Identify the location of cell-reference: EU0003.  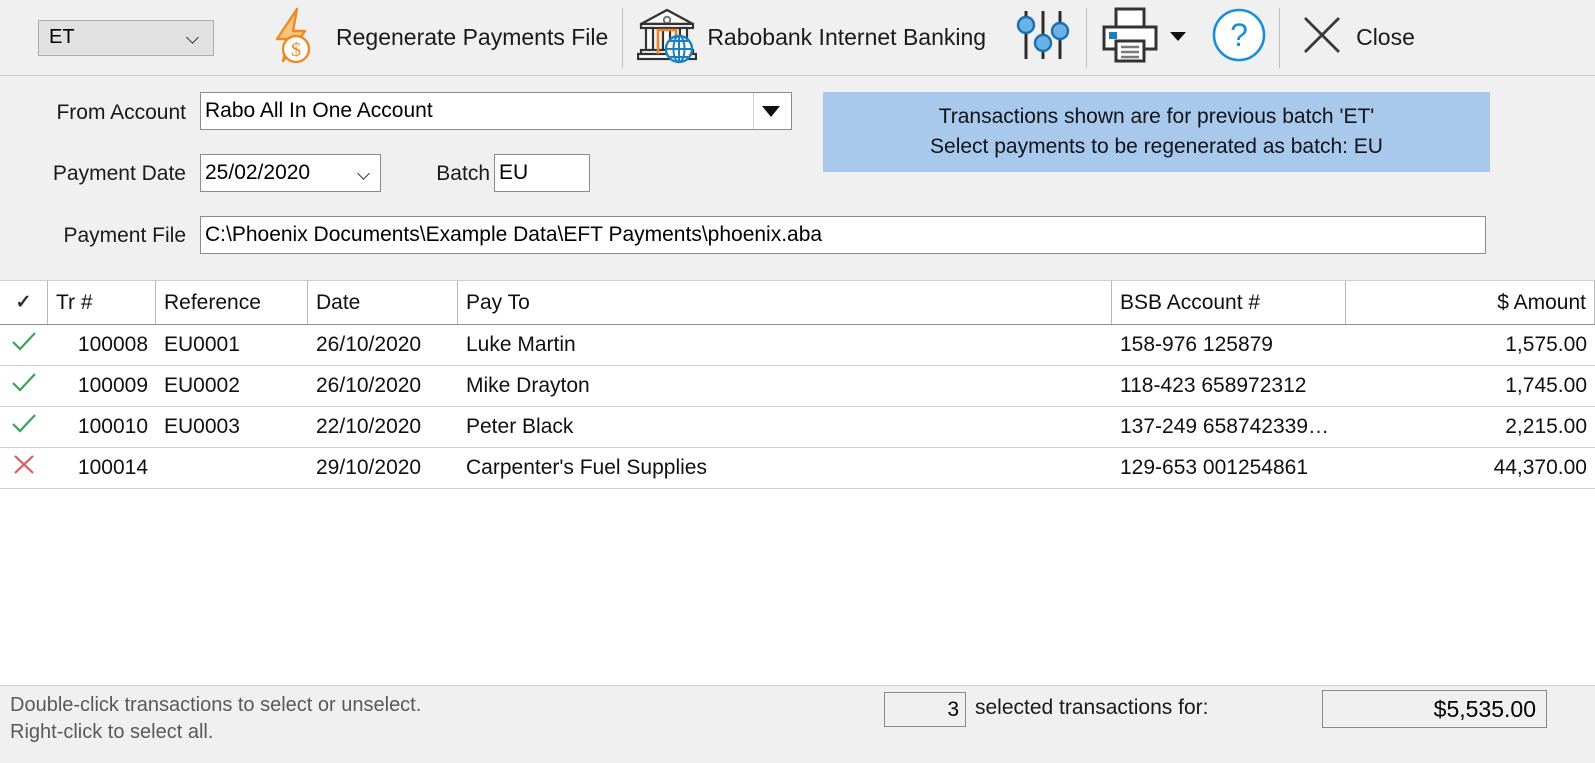
(202, 426).